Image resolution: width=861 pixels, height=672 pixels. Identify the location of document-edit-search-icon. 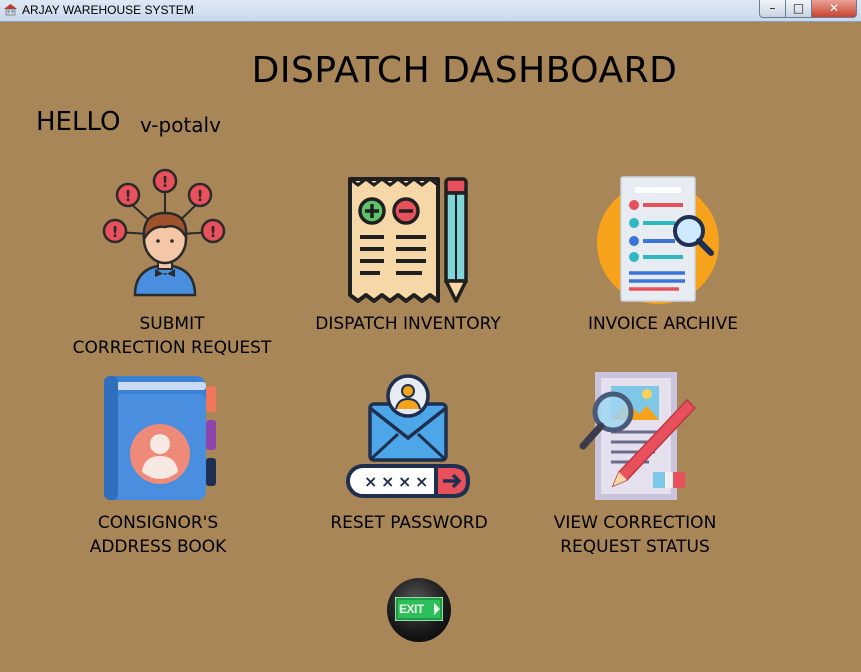
(638, 436).